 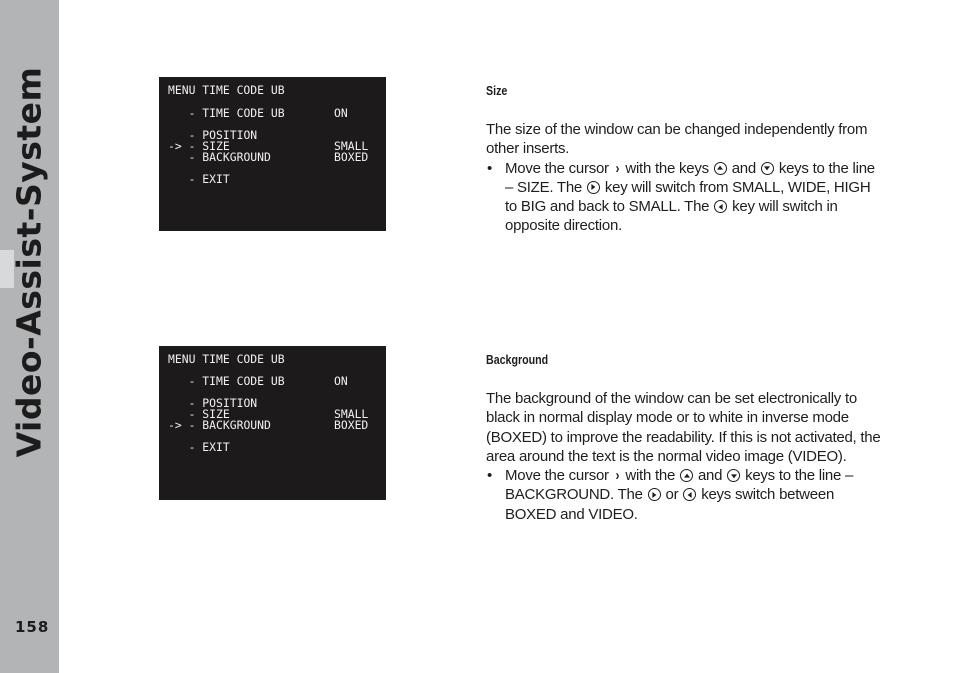 I want to click on osd-row-background: - BACKGROUND, so click(x=219, y=157).